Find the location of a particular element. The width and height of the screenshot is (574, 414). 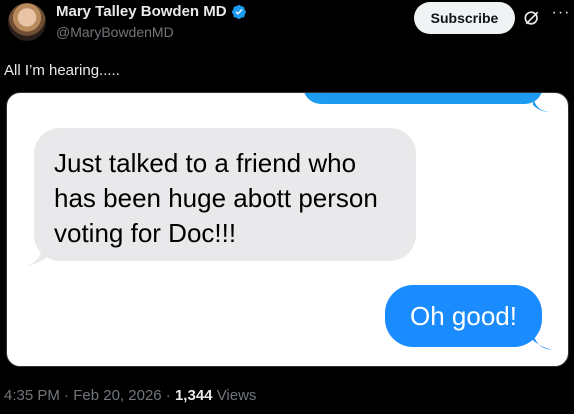

views-count: 1,344 is located at coordinates (194, 395).